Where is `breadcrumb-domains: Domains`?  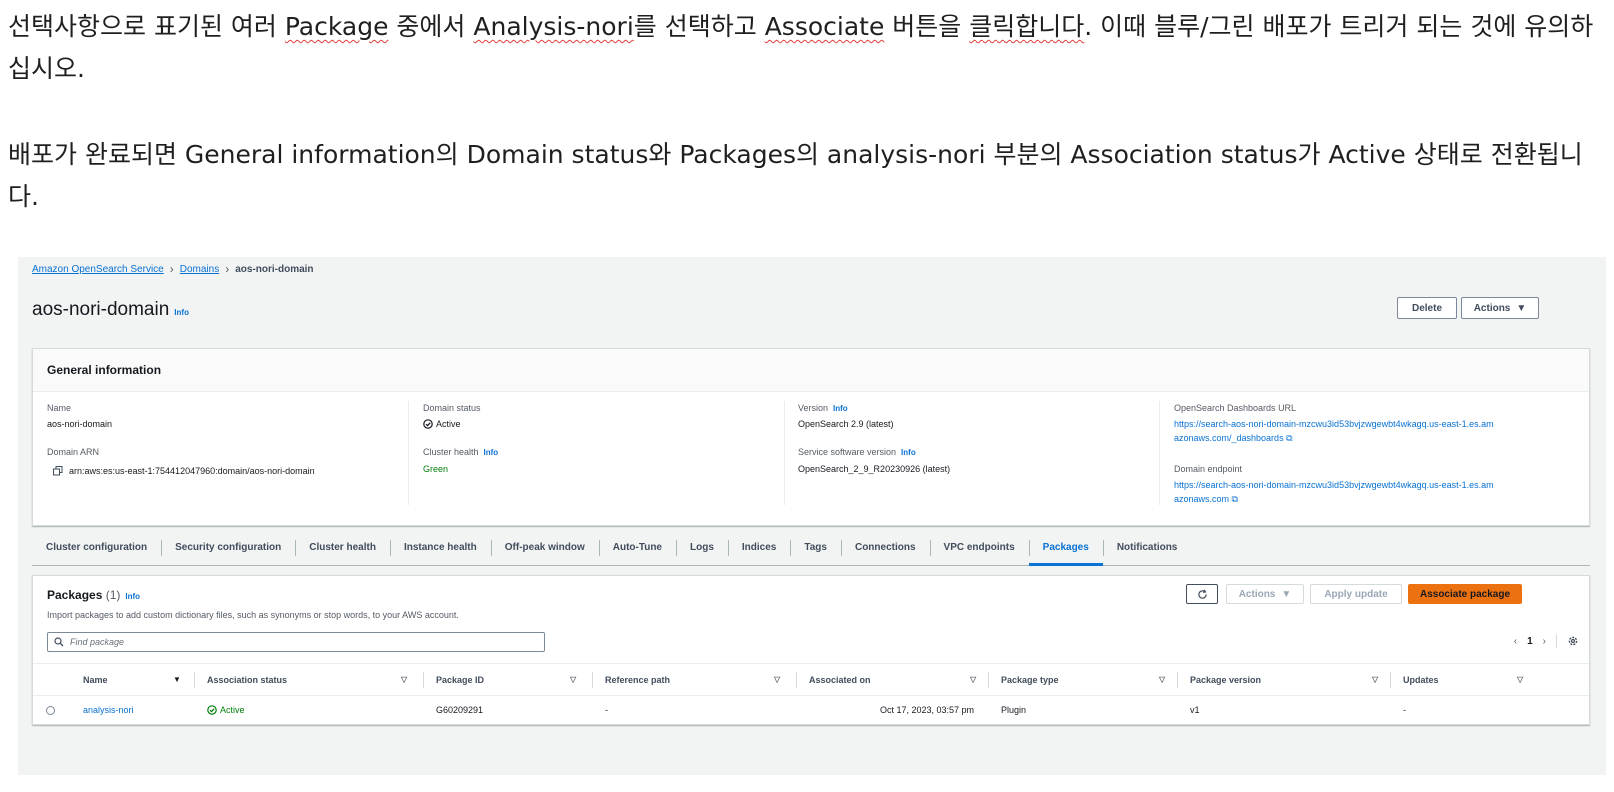
breadcrumb-domains: Domains is located at coordinates (199, 269).